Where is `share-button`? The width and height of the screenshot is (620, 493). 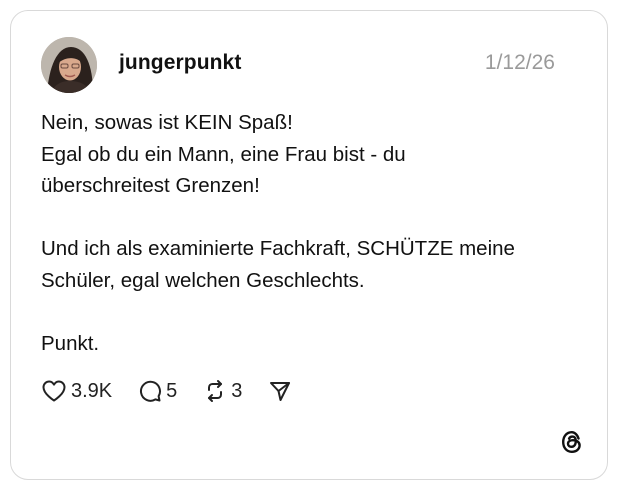
share-button is located at coordinates (280, 391).